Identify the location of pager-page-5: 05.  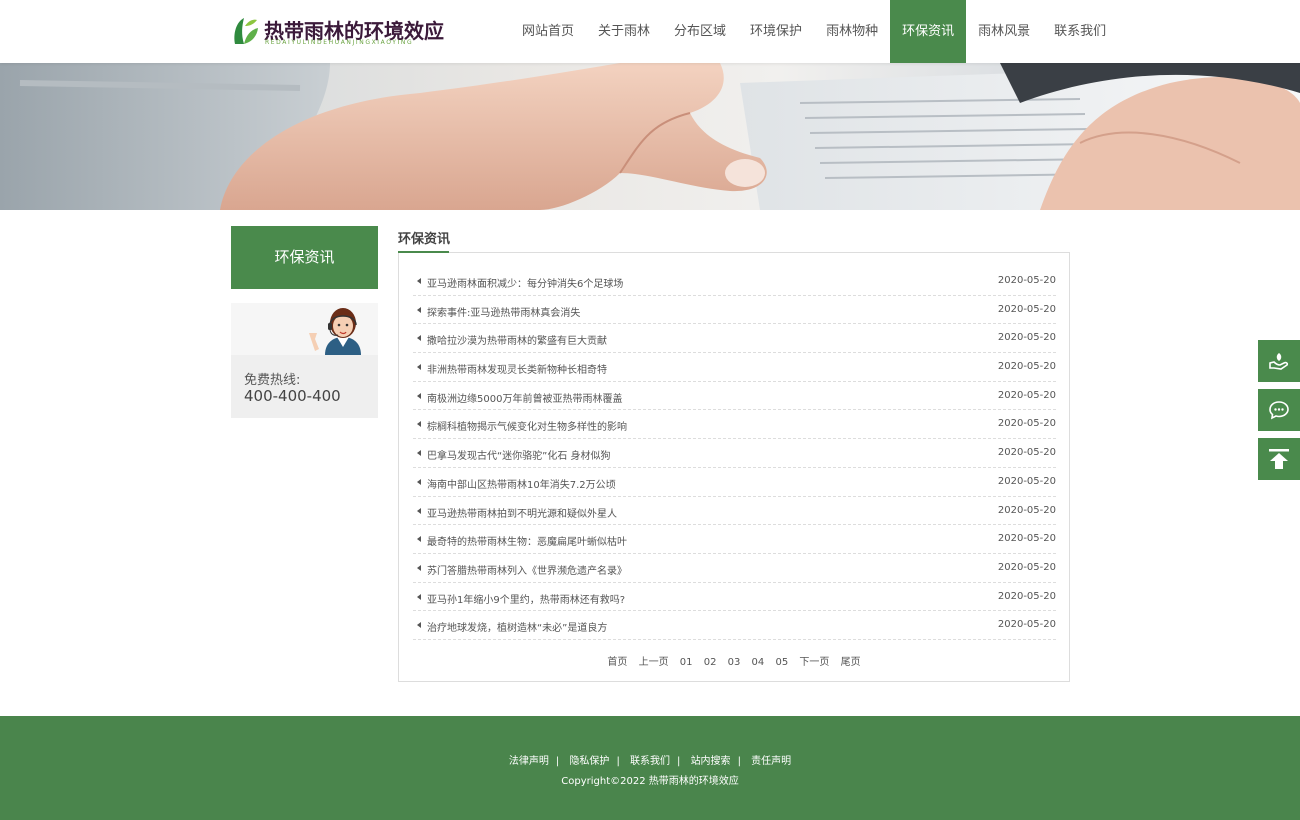
(781, 662).